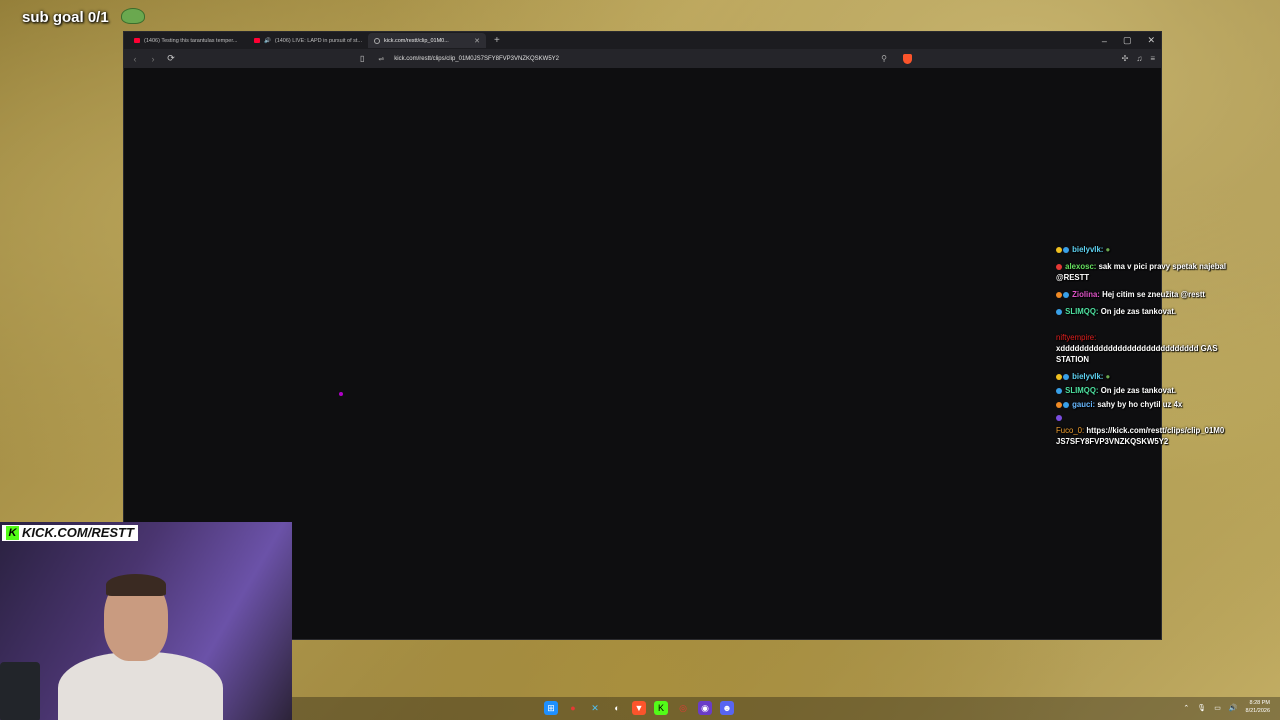 The height and width of the screenshot is (720, 1280). I want to click on back-icon: ‹, so click(135, 59).